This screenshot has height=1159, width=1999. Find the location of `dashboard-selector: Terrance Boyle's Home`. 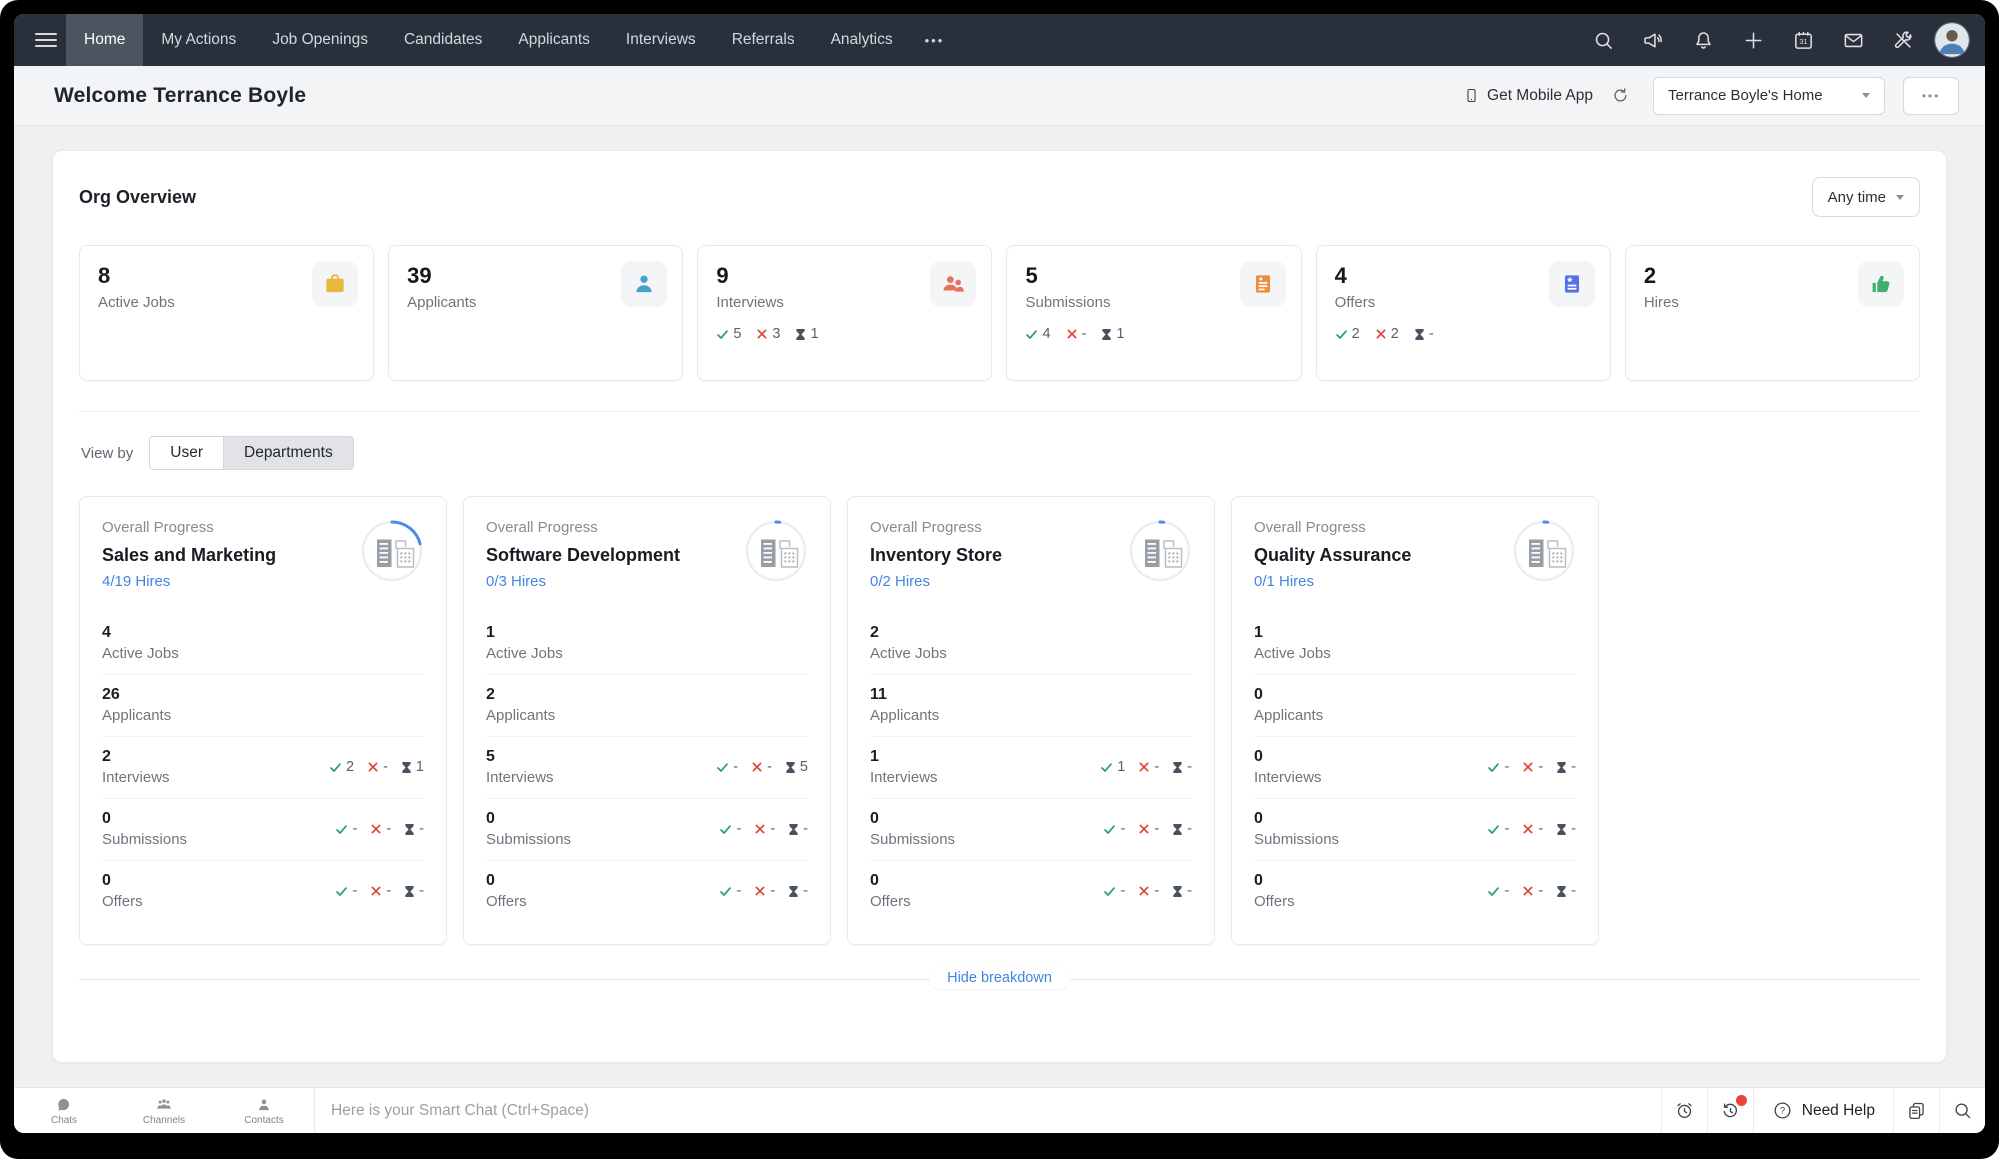

dashboard-selector: Terrance Boyle's Home is located at coordinates (1769, 95).